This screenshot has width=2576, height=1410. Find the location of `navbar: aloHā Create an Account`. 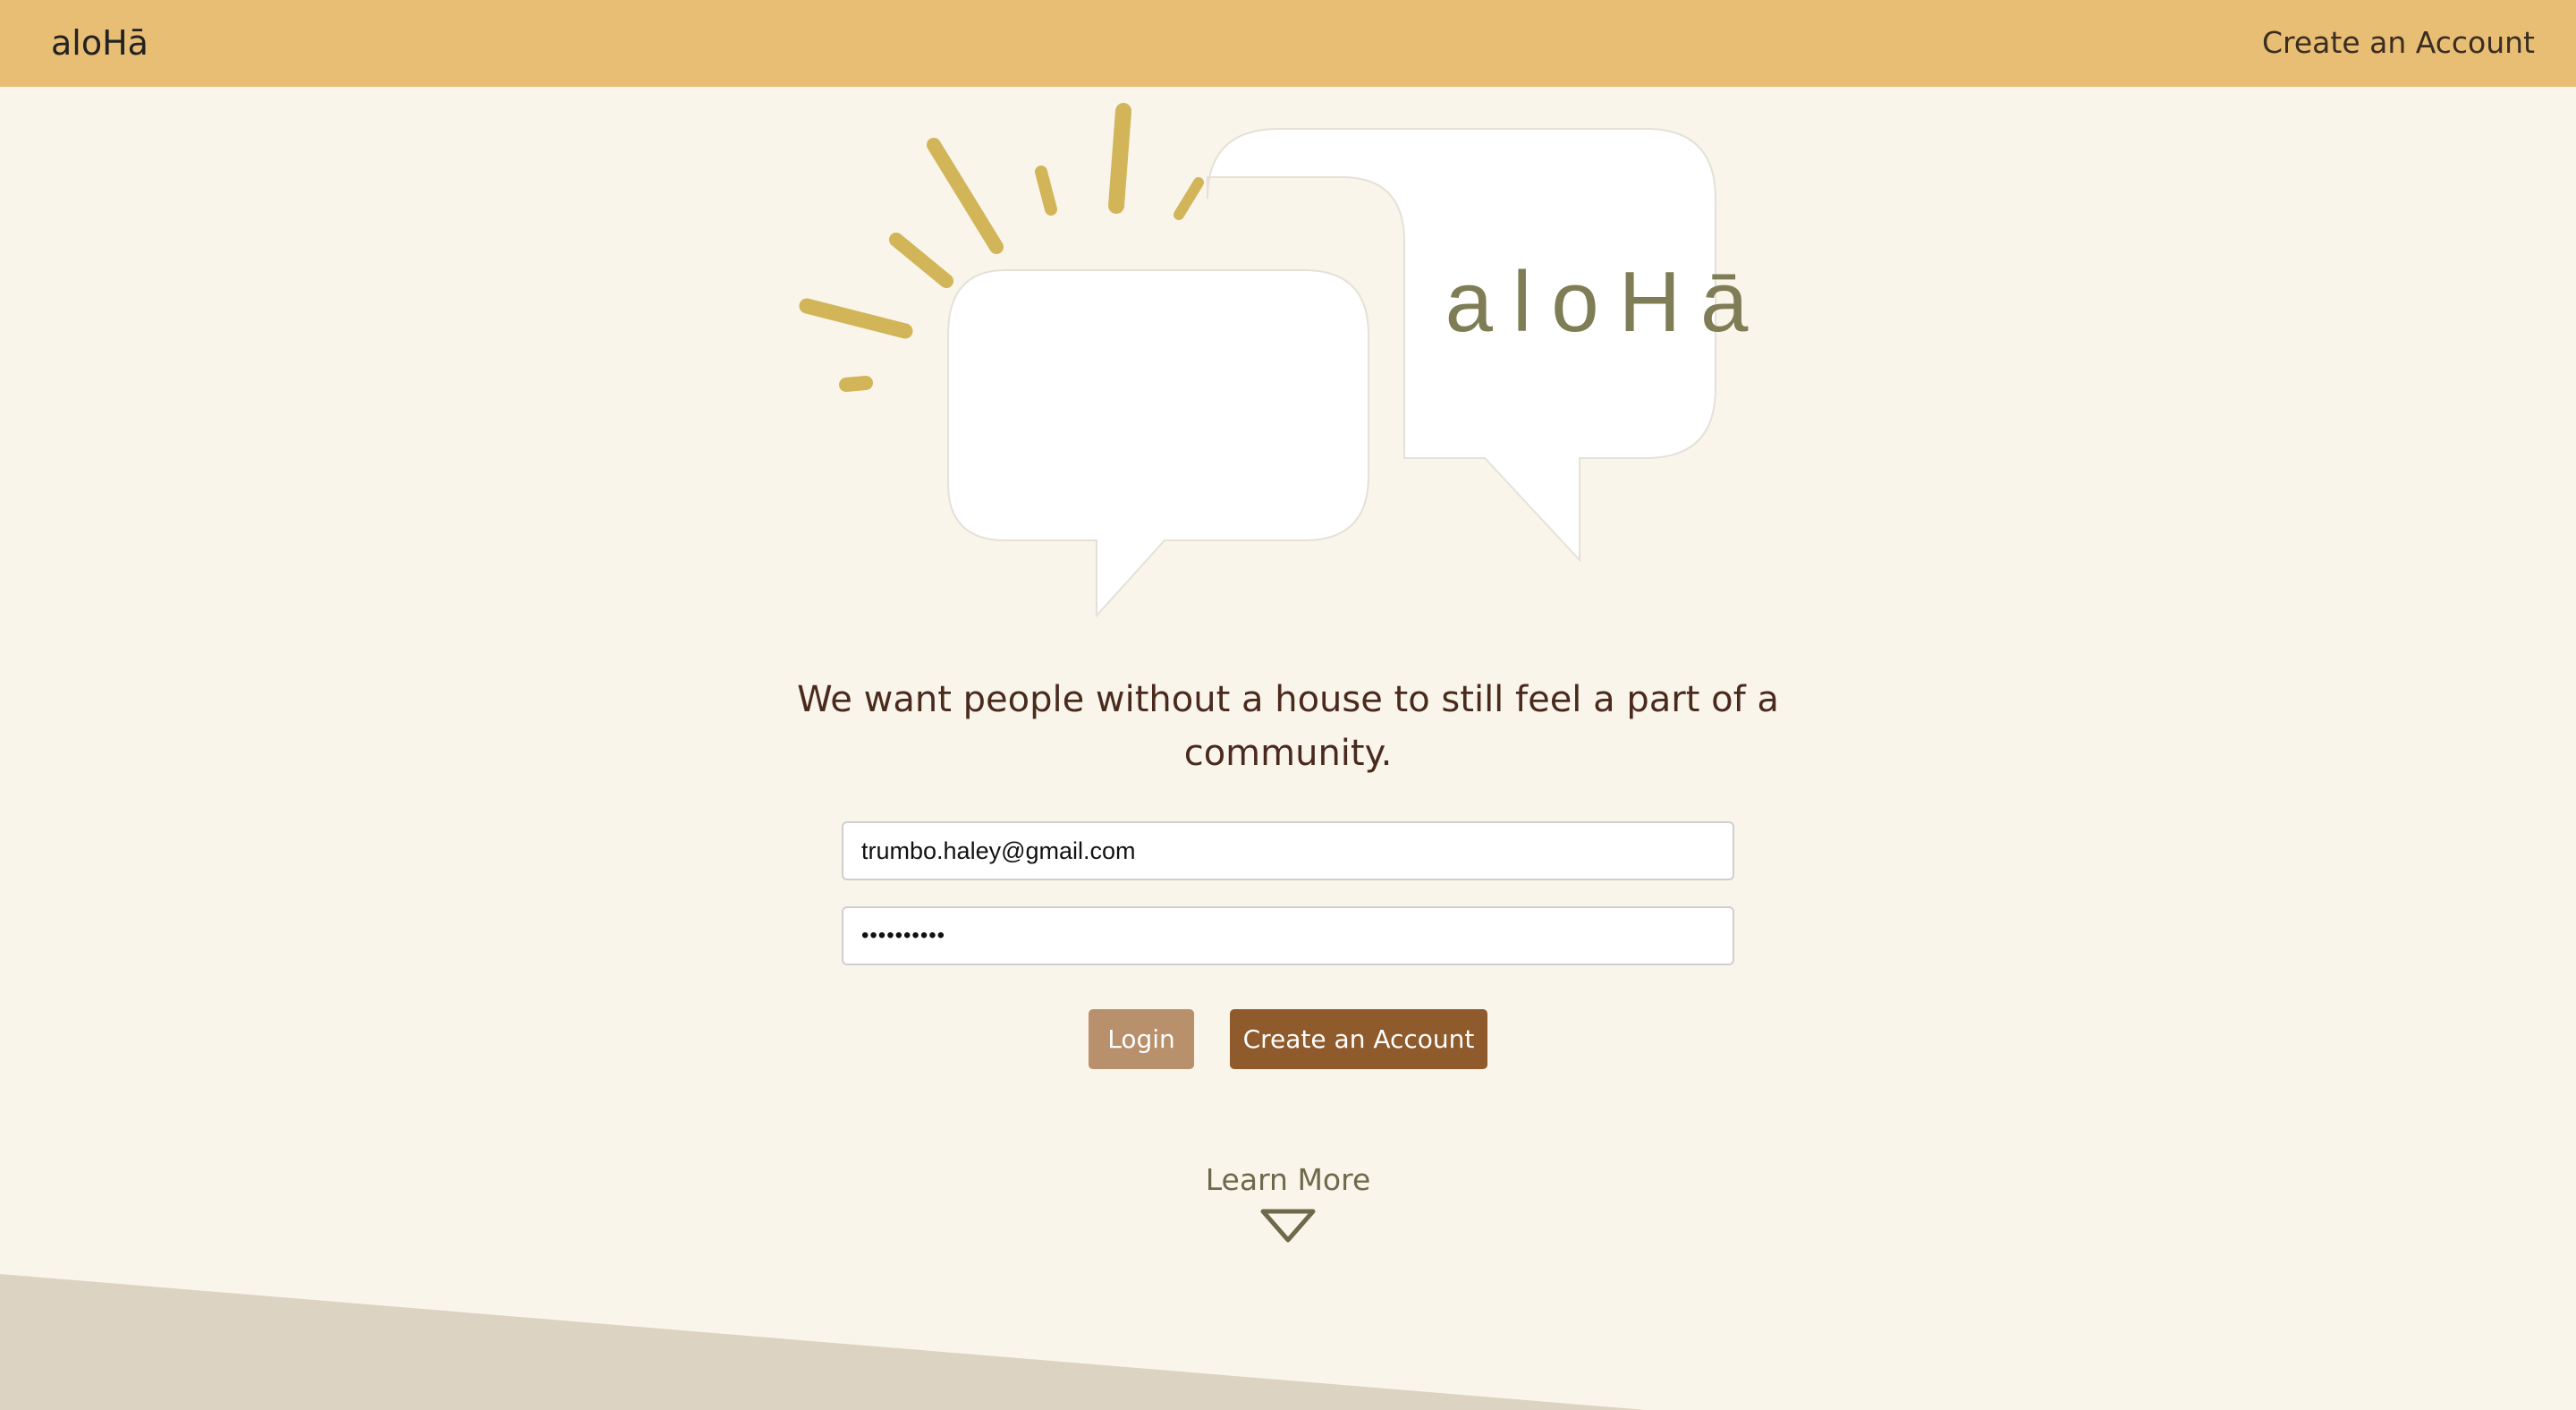

navbar: aloHā Create an Account is located at coordinates (1288, 43).